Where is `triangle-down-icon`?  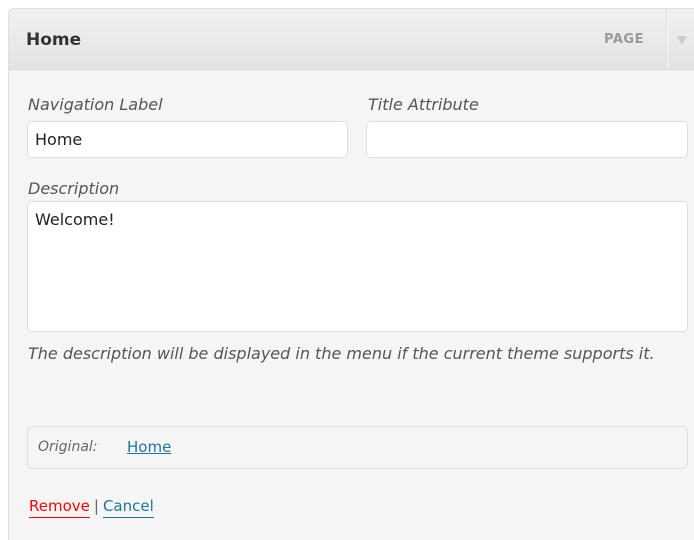
triangle-down-icon is located at coordinates (682, 40).